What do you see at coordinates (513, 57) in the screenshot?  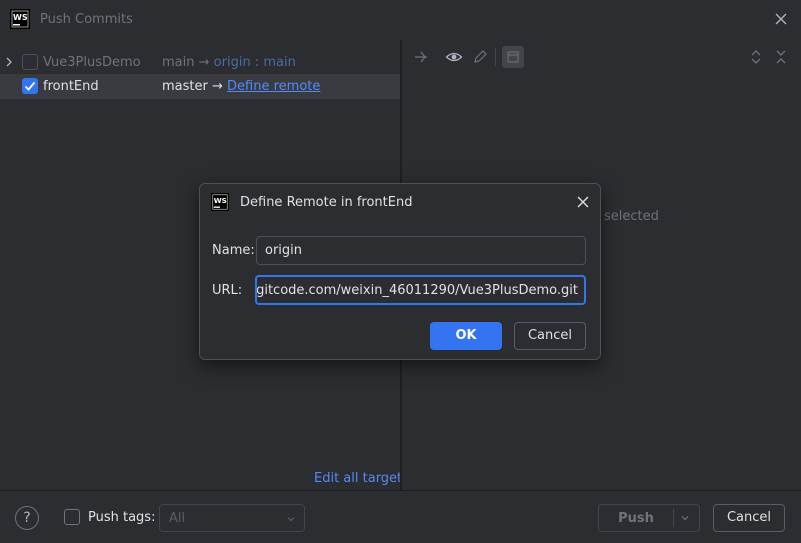 I see `details-icon` at bounding box center [513, 57].